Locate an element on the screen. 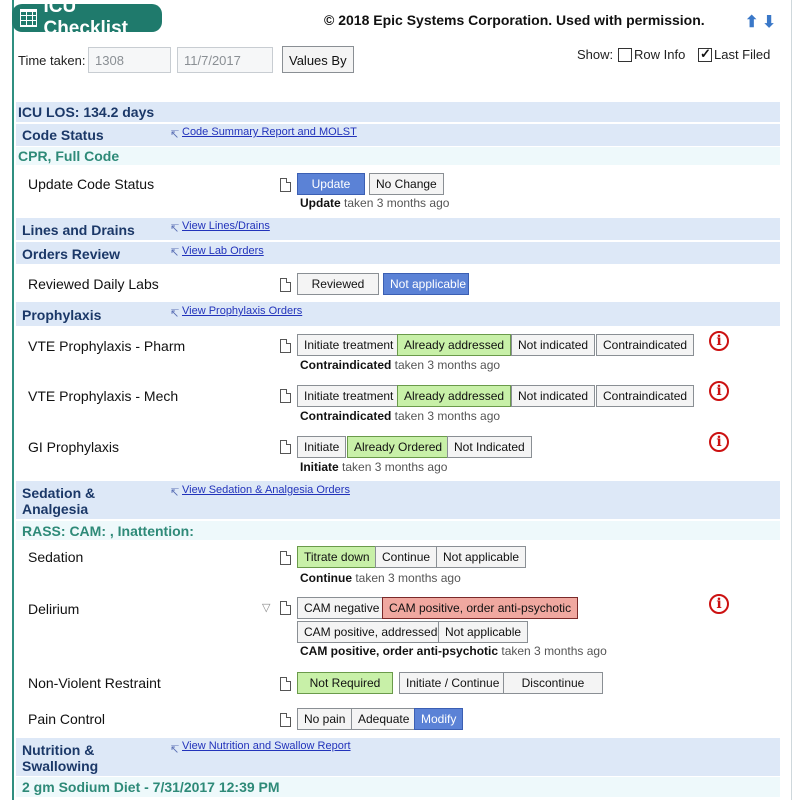 The width and height of the screenshot is (800, 800). cam-positive-addressed-button: CAM positive, addressed is located at coordinates (371, 632).